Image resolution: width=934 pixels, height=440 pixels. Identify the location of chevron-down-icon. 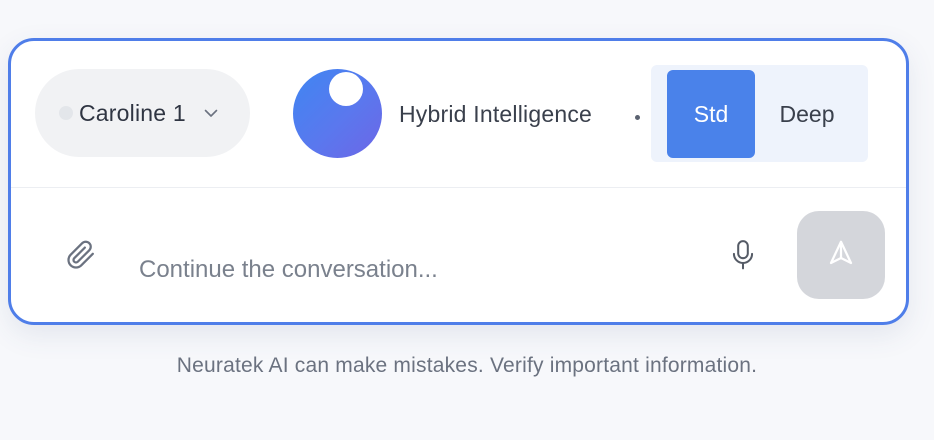
(211, 113).